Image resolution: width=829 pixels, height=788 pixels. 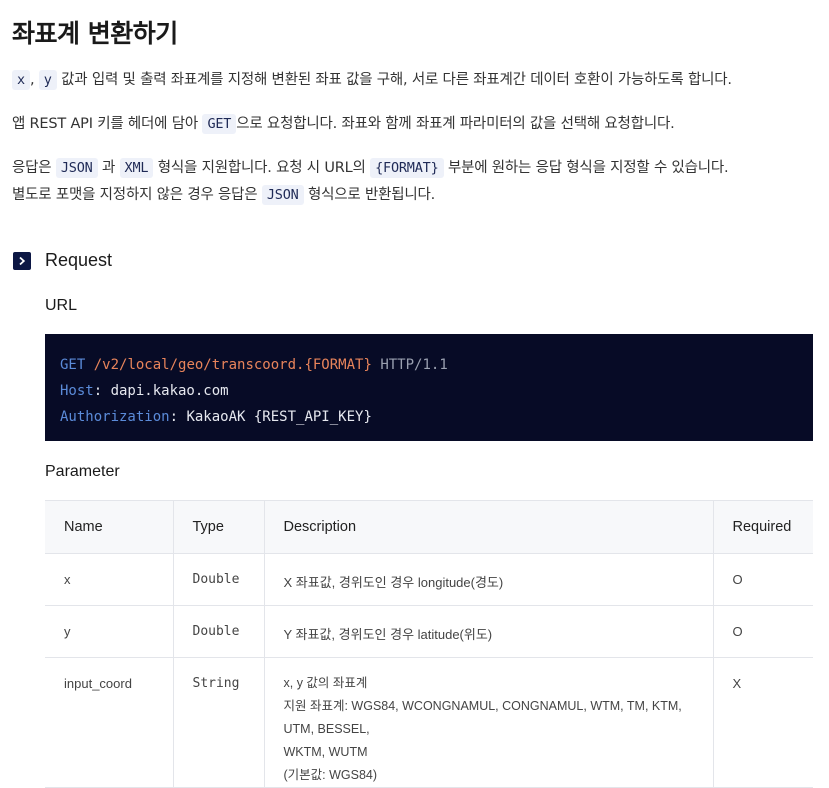 What do you see at coordinates (109, 527) in the screenshot?
I see `column-header-name: Name` at bounding box center [109, 527].